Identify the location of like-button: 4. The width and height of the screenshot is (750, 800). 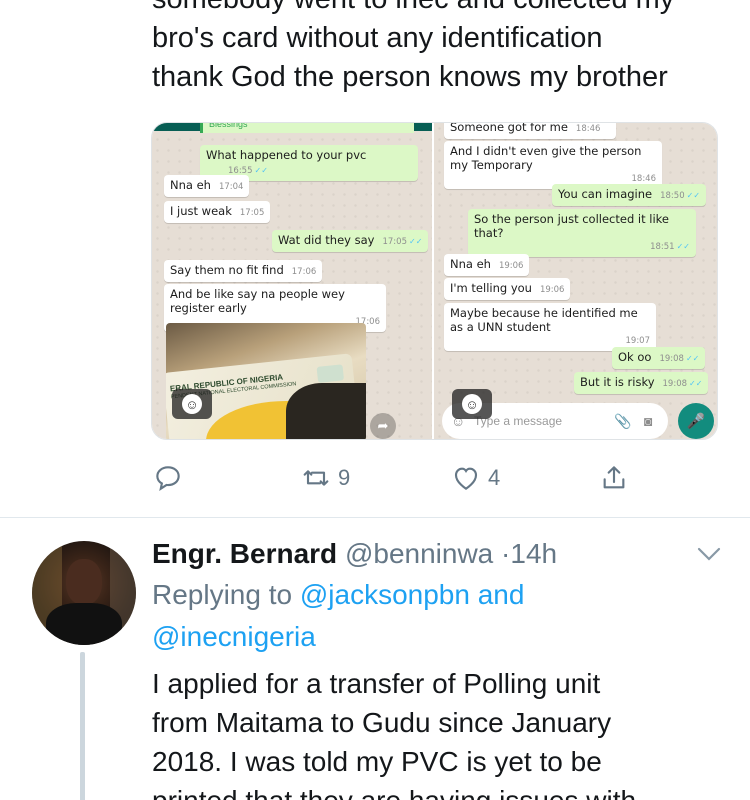
(475, 478).